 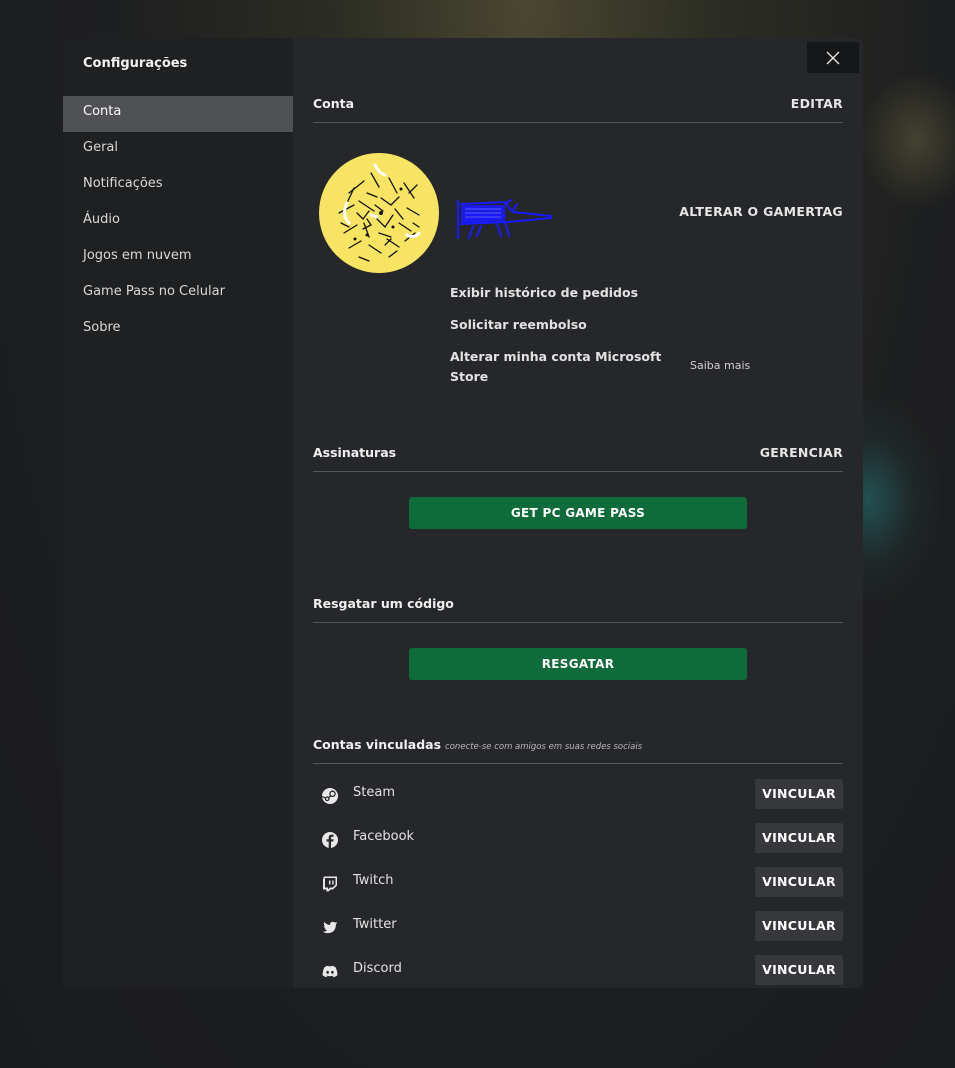 I want to click on close-icon, so click(x=833, y=57).